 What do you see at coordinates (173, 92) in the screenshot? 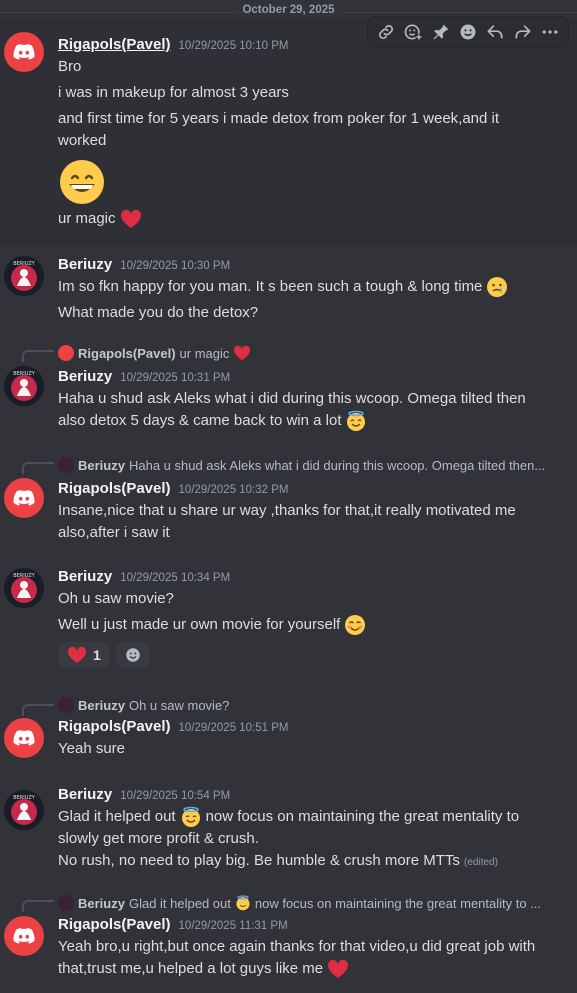
I see `message-text: i was in makeup for almost 3 years` at bounding box center [173, 92].